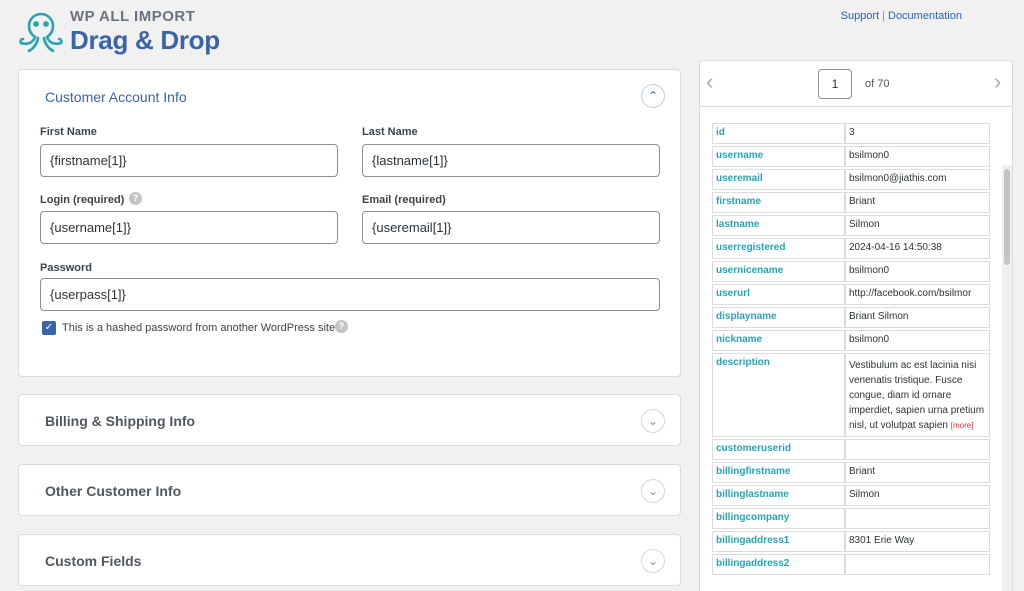 Image resolution: width=1024 pixels, height=591 pixels. Describe the element at coordinates (511, 160) in the screenshot. I see `last-name-input` at that location.